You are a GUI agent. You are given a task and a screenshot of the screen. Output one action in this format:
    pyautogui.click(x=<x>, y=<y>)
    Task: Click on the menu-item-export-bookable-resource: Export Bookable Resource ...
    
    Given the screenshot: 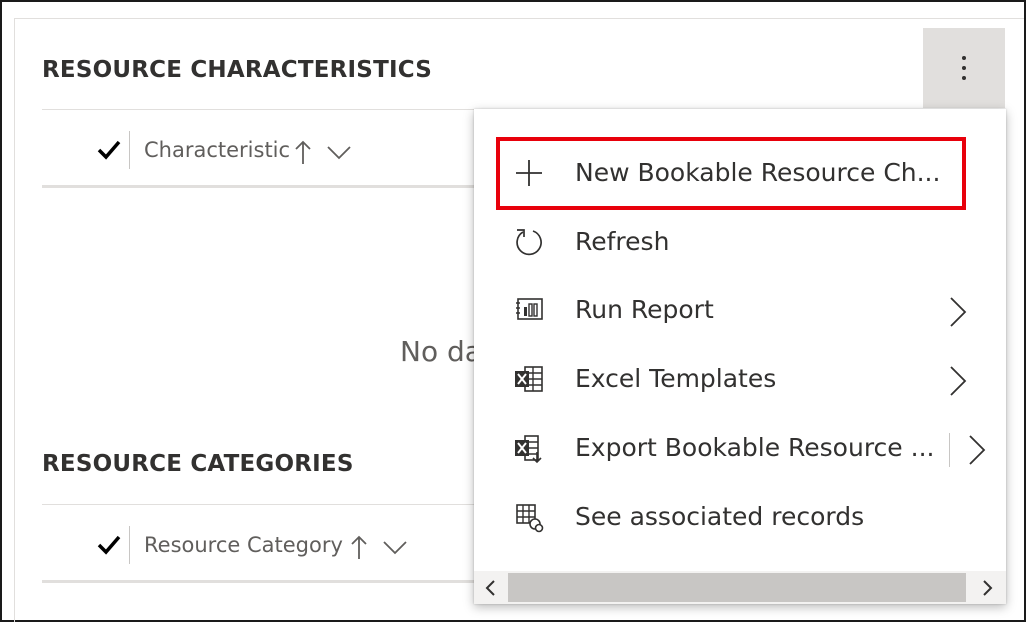 What is the action you would take?
    pyautogui.click(x=740, y=449)
    